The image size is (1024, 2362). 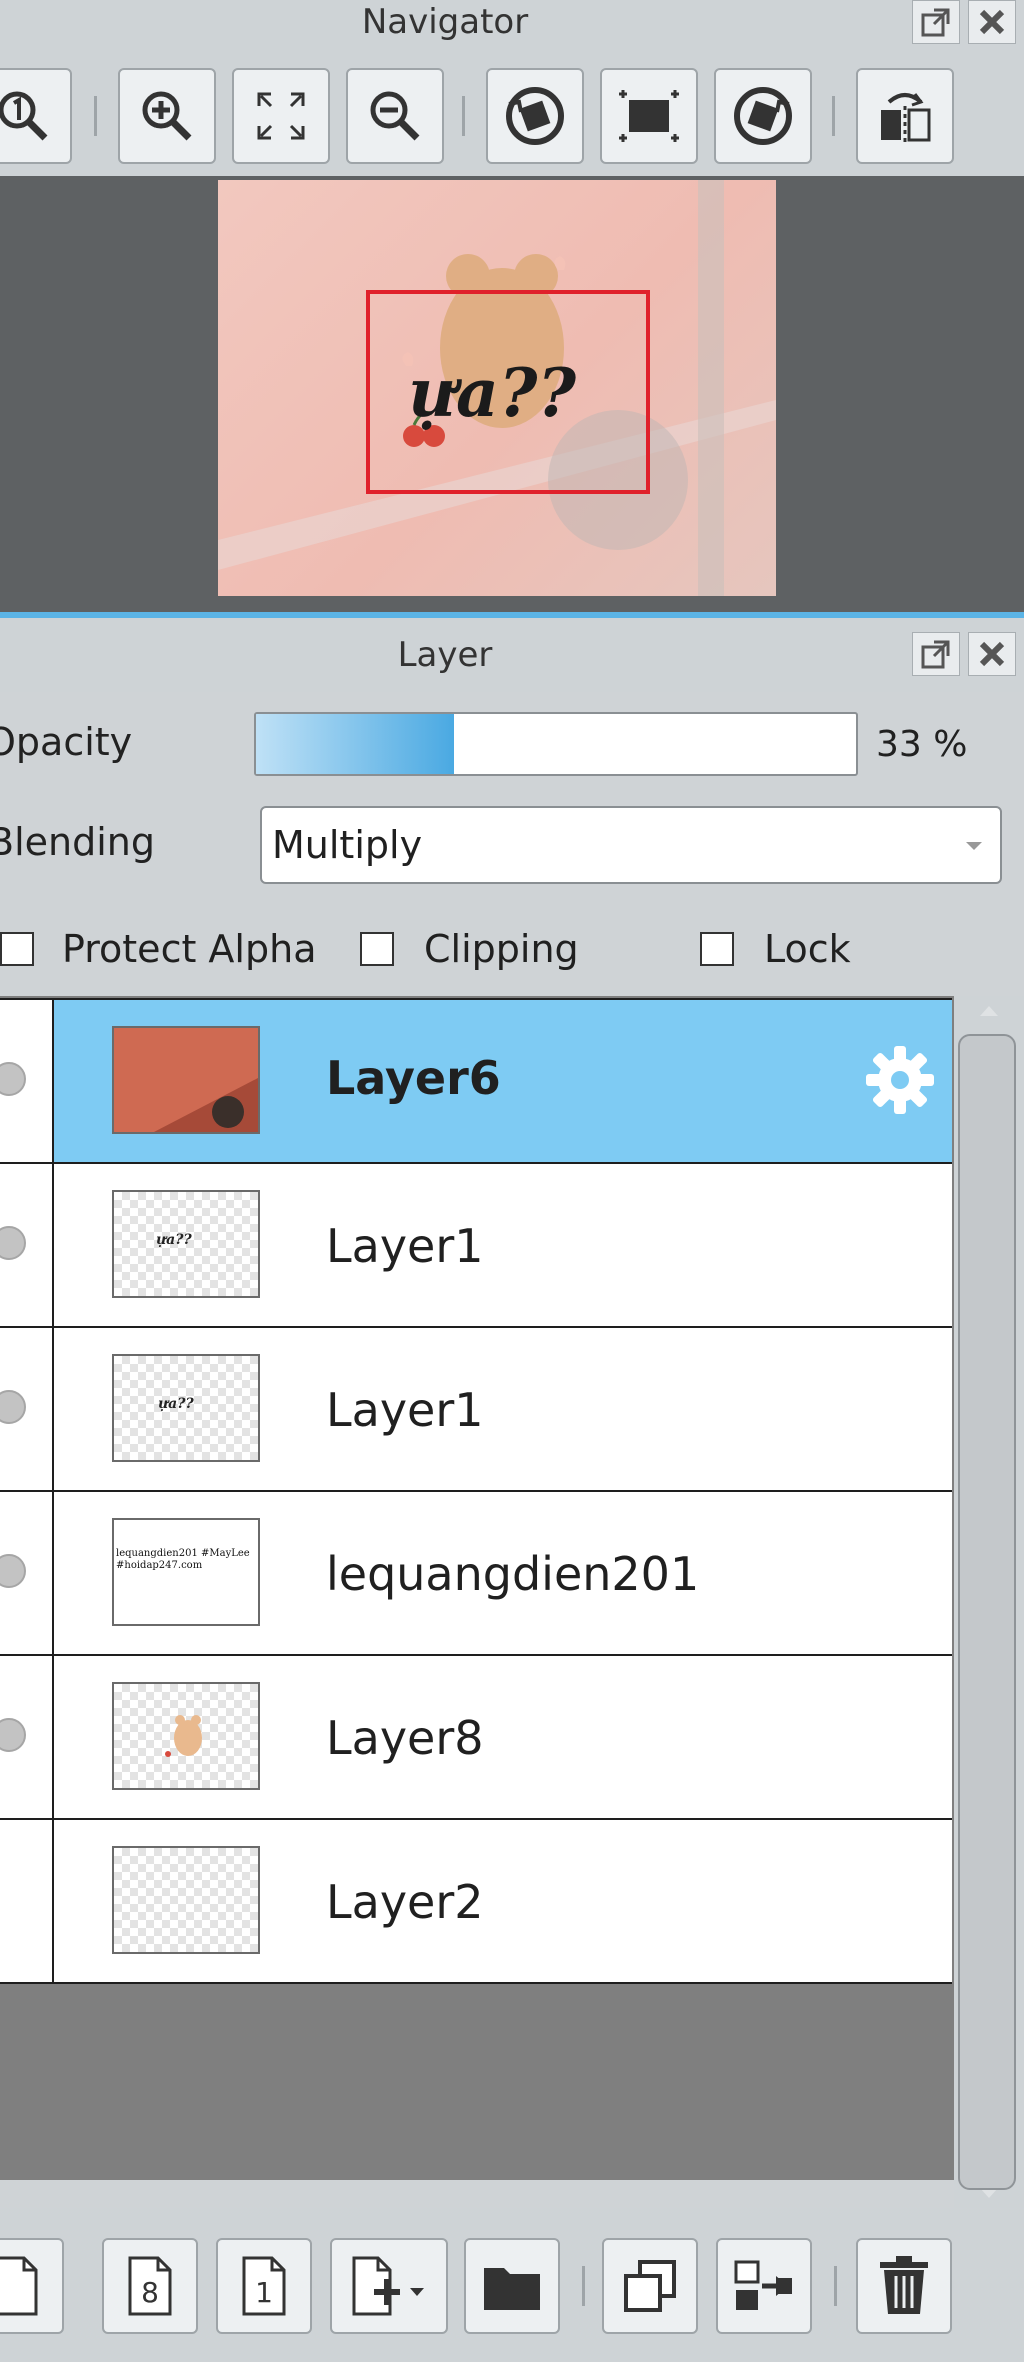 I want to click on flip-horizontal-button, so click(x=905, y=116).